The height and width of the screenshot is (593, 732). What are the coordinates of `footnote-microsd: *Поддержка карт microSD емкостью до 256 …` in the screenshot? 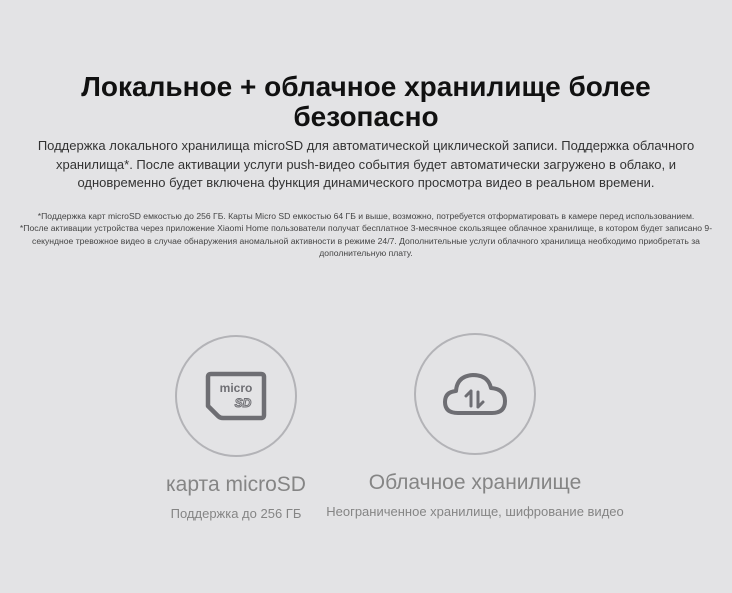 It's located at (366, 216).